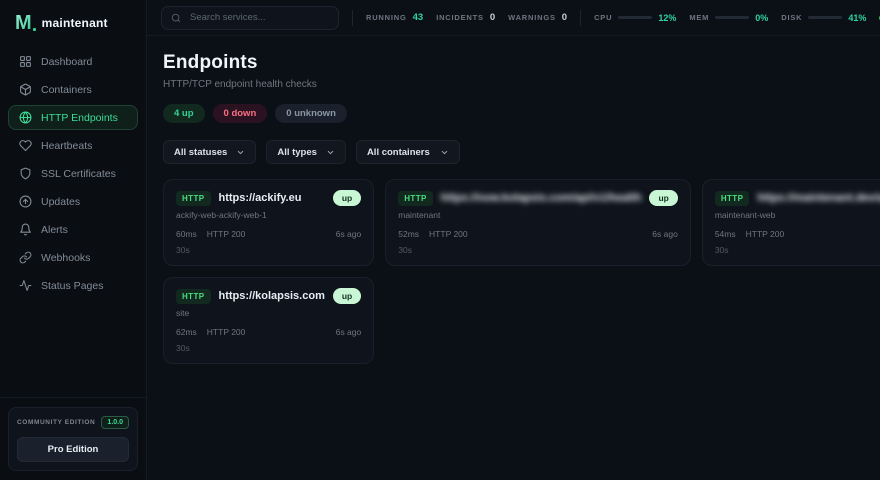 This screenshot has height=480, width=880. I want to click on sidebar-item-status-pages: Status Pages, so click(73, 285).